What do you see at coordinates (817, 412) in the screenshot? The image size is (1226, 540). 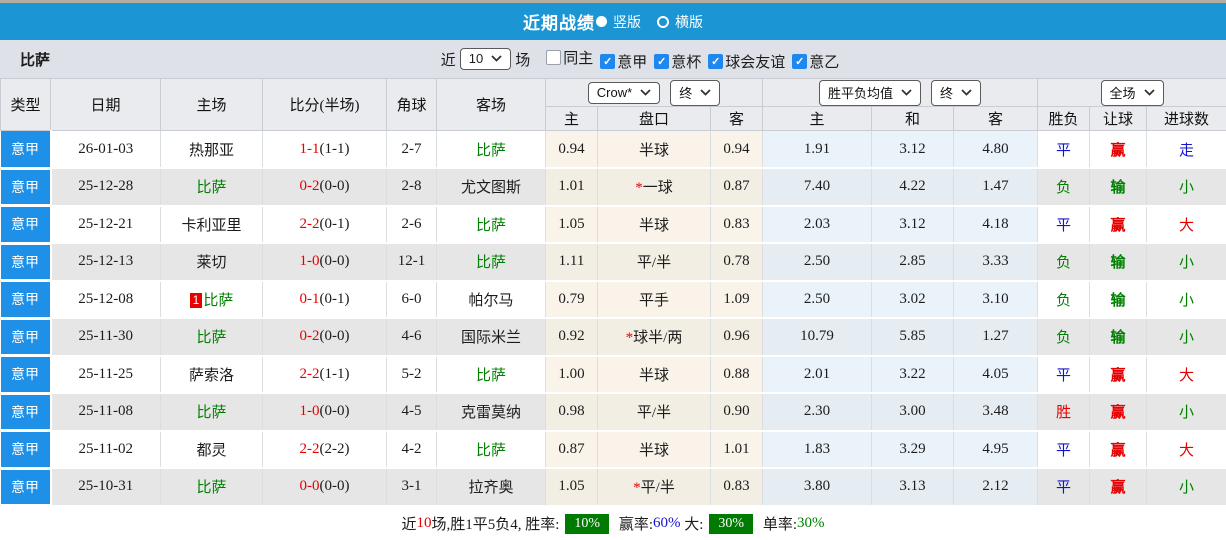 I see `avg-home-cell: 2.30` at bounding box center [817, 412].